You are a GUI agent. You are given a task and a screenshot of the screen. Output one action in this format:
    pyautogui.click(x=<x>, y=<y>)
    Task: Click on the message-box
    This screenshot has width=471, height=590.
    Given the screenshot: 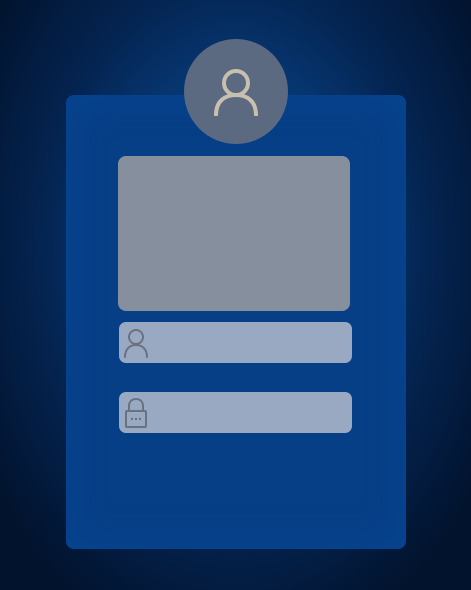 What is the action you would take?
    pyautogui.click(x=234, y=233)
    